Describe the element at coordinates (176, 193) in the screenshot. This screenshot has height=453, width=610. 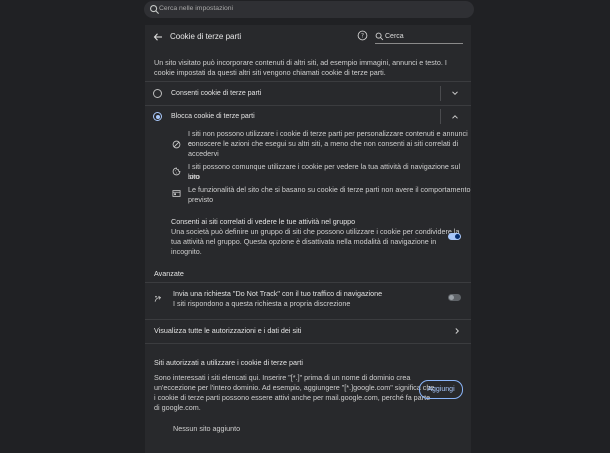
I see `web-icon` at that location.